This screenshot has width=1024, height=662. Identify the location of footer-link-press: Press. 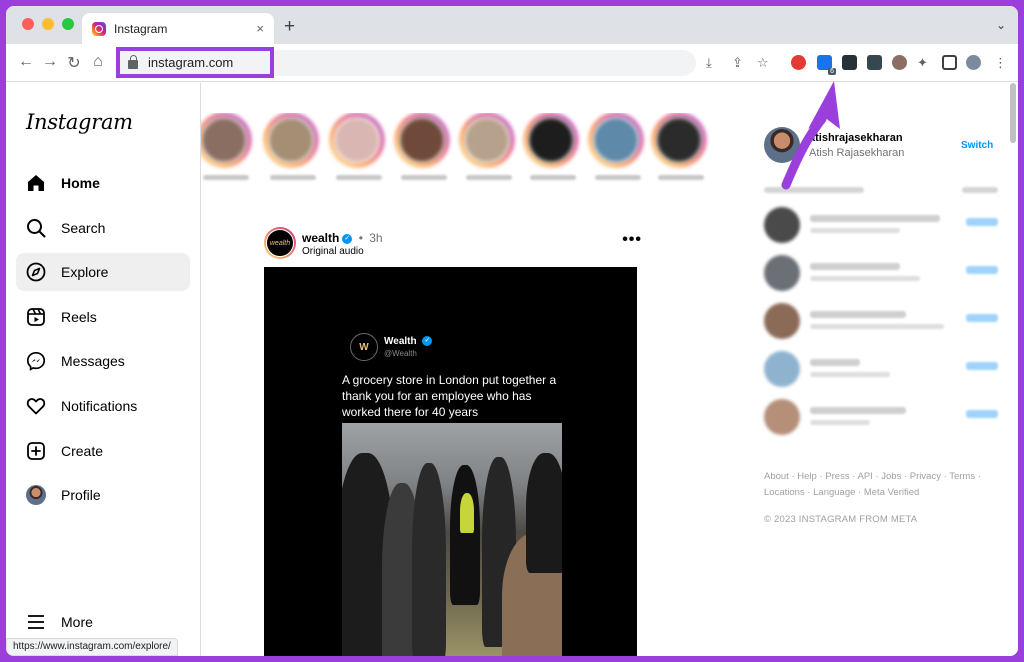
(837, 476).